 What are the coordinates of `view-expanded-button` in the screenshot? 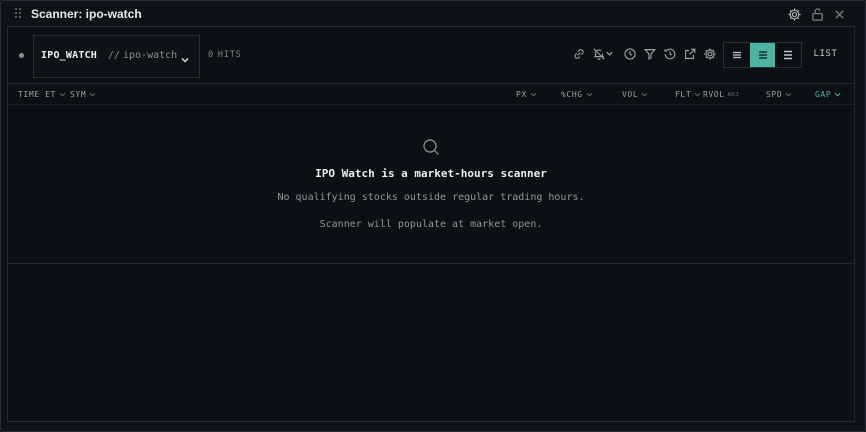 It's located at (788, 55).